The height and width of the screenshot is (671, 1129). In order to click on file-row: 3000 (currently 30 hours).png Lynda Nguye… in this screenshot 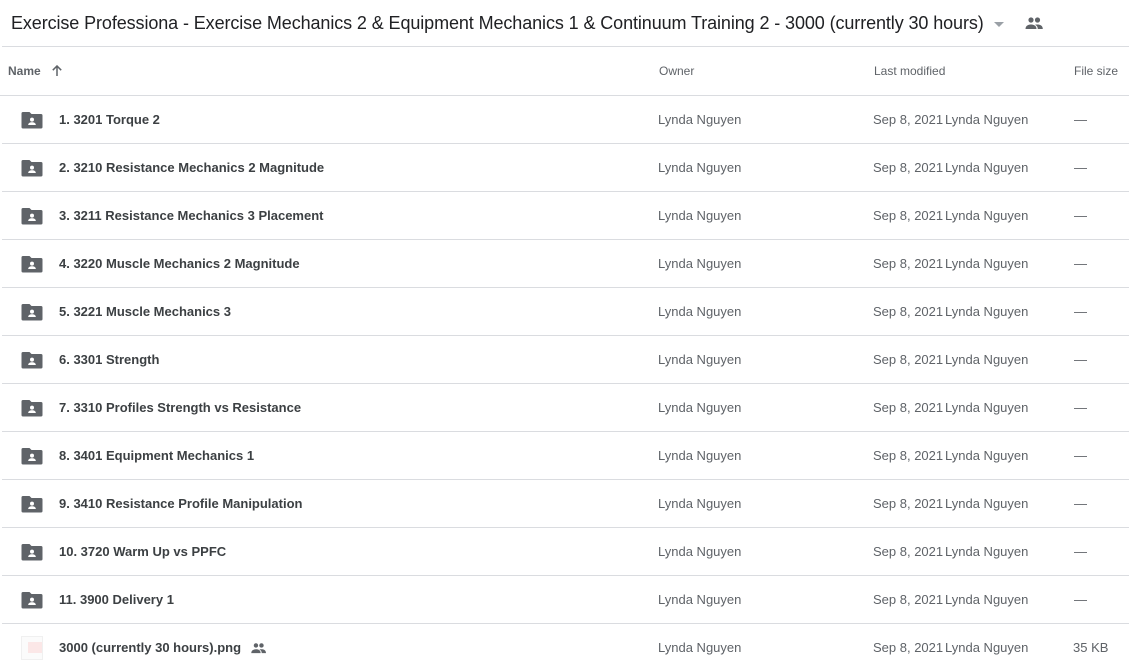, I will do `click(565, 647)`.